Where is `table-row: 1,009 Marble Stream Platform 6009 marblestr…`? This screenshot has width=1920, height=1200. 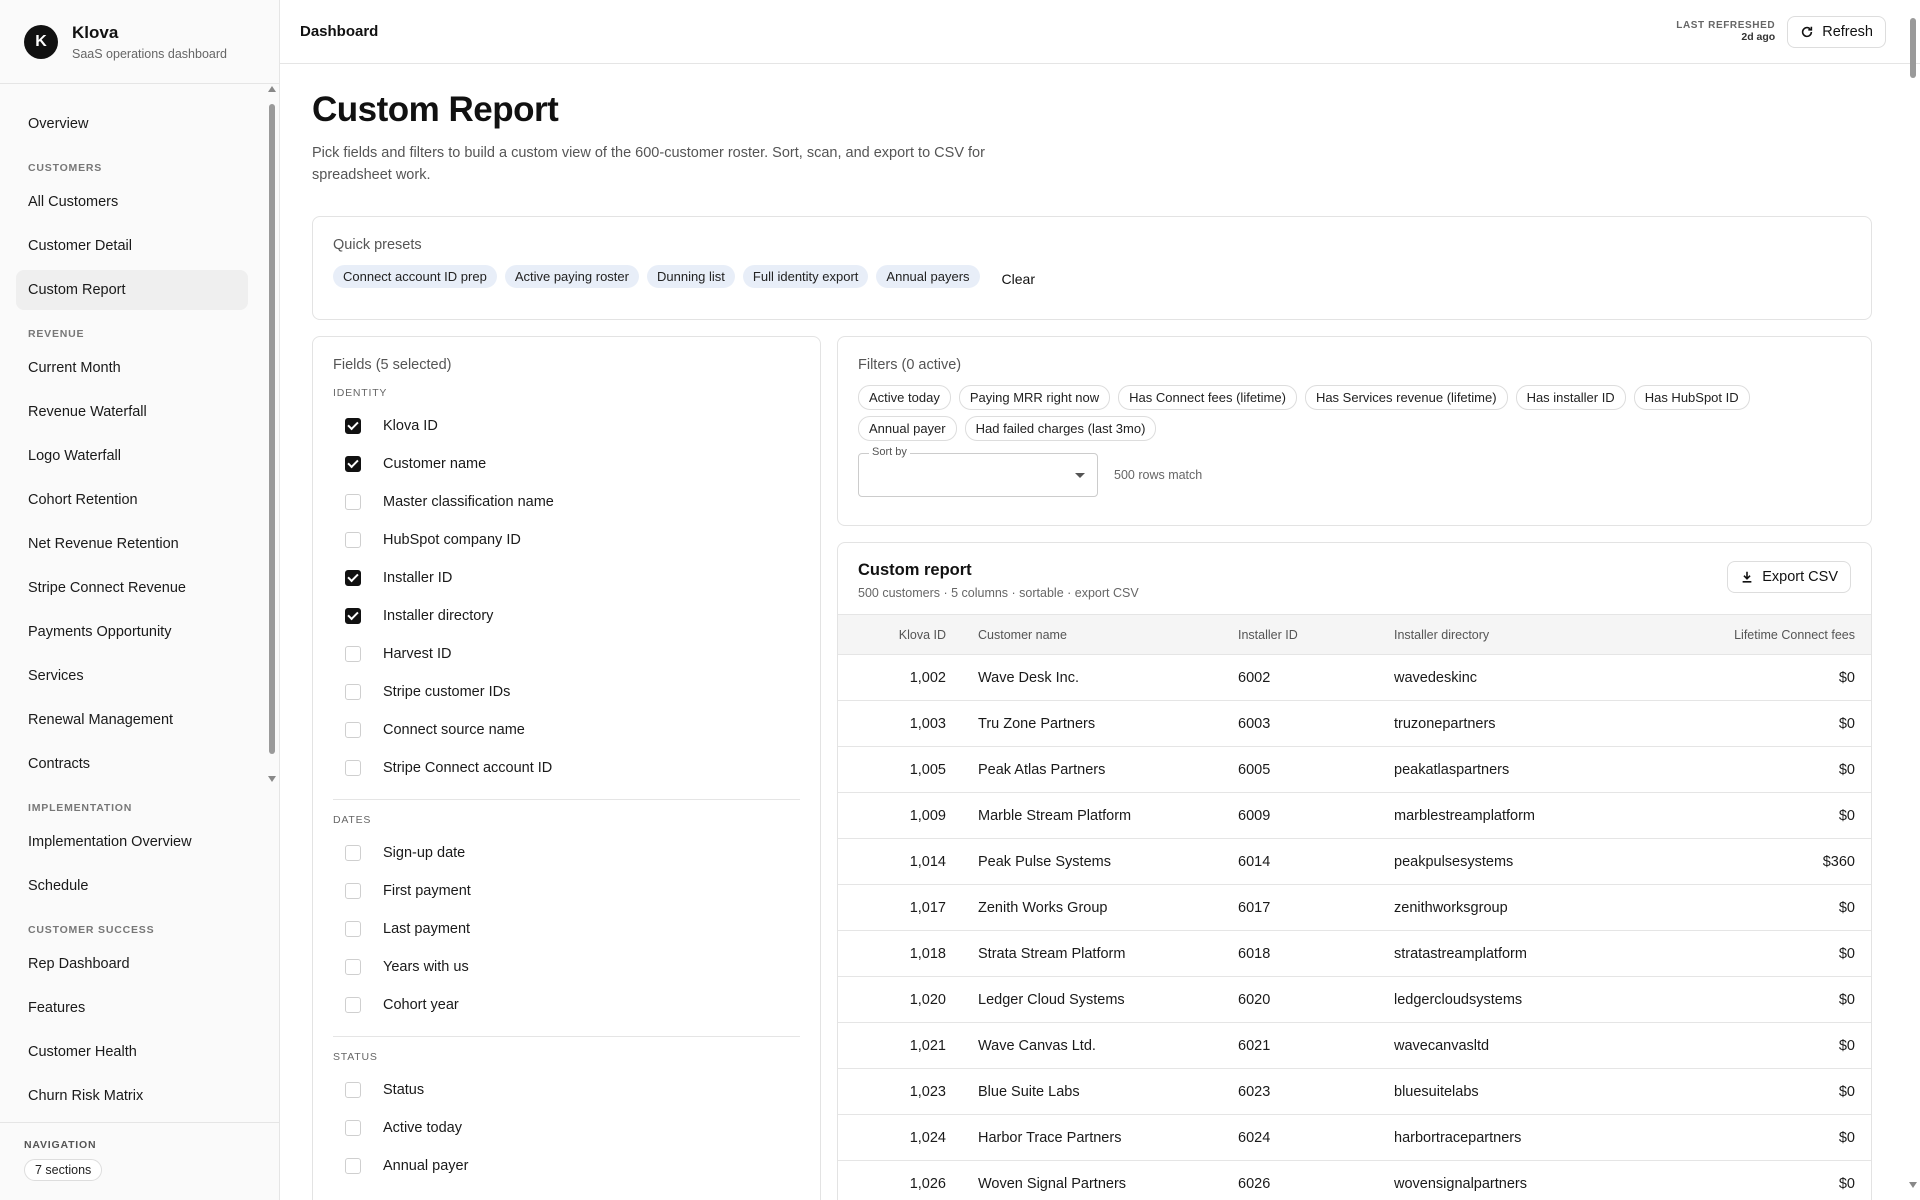
table-row: 1,009 Marble Stream Platform 6009 marblestr… is located at coordinates (1354, 815).